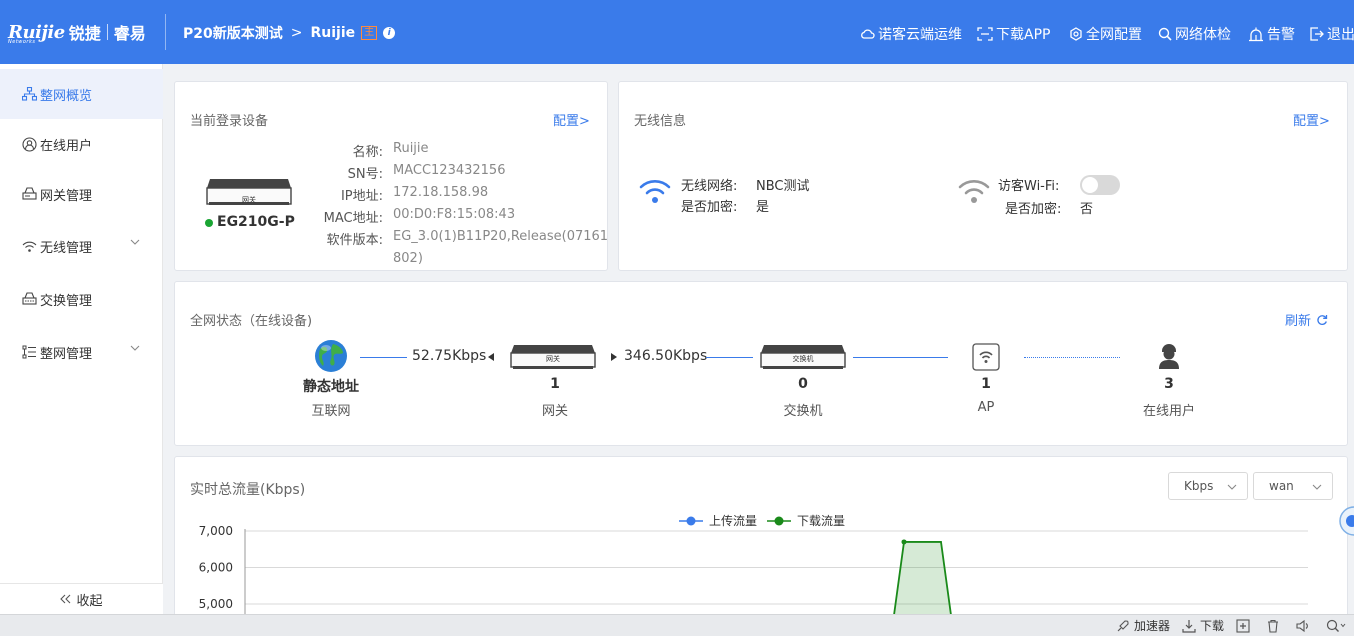  Describe the element at coordinates (803, 411) in the screenshot. I see `switch-label: 交换机` at that location.